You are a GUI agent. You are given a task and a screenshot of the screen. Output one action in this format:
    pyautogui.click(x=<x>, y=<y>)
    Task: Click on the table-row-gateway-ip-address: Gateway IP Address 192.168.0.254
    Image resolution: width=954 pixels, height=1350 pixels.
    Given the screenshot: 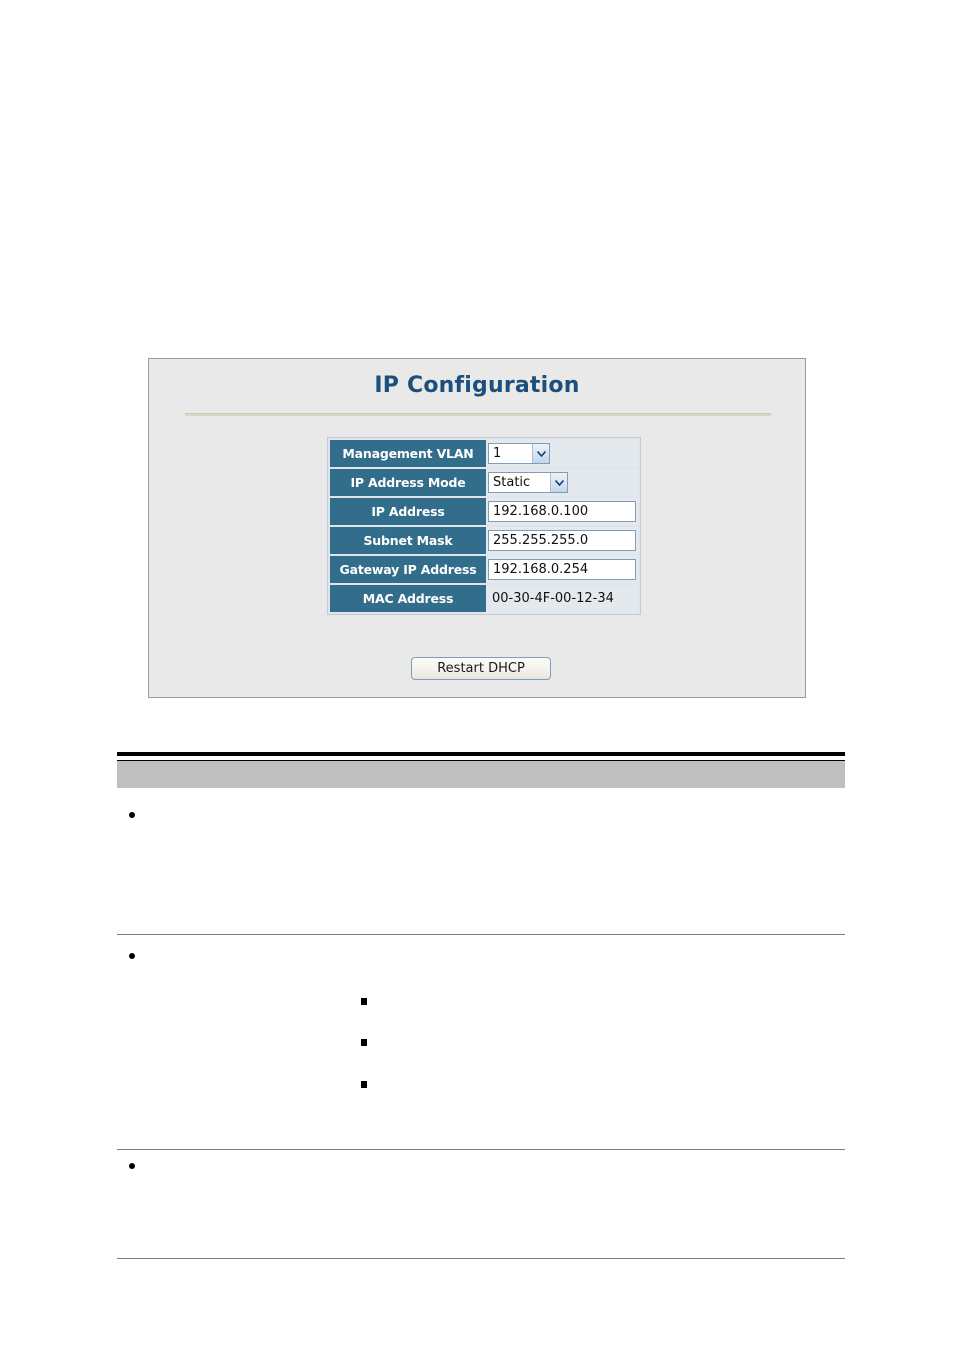 What is the action you would take?
    pyautogui.click(x=484, y=569)
    